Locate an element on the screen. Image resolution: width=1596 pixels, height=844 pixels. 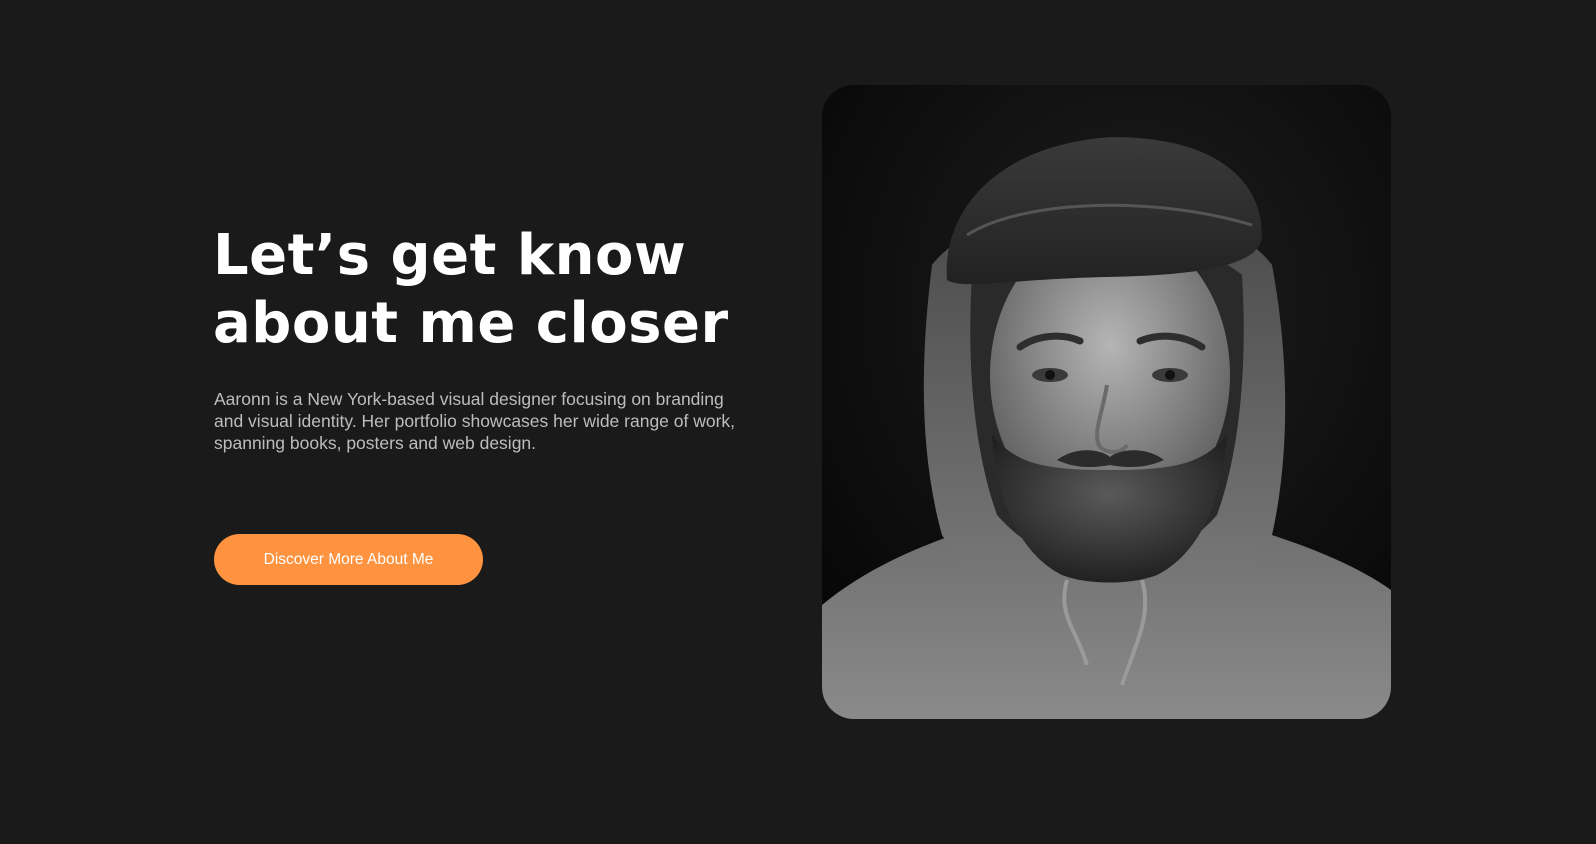
discover-more-button: Discover More About Me is located at coordinates (348, 559).